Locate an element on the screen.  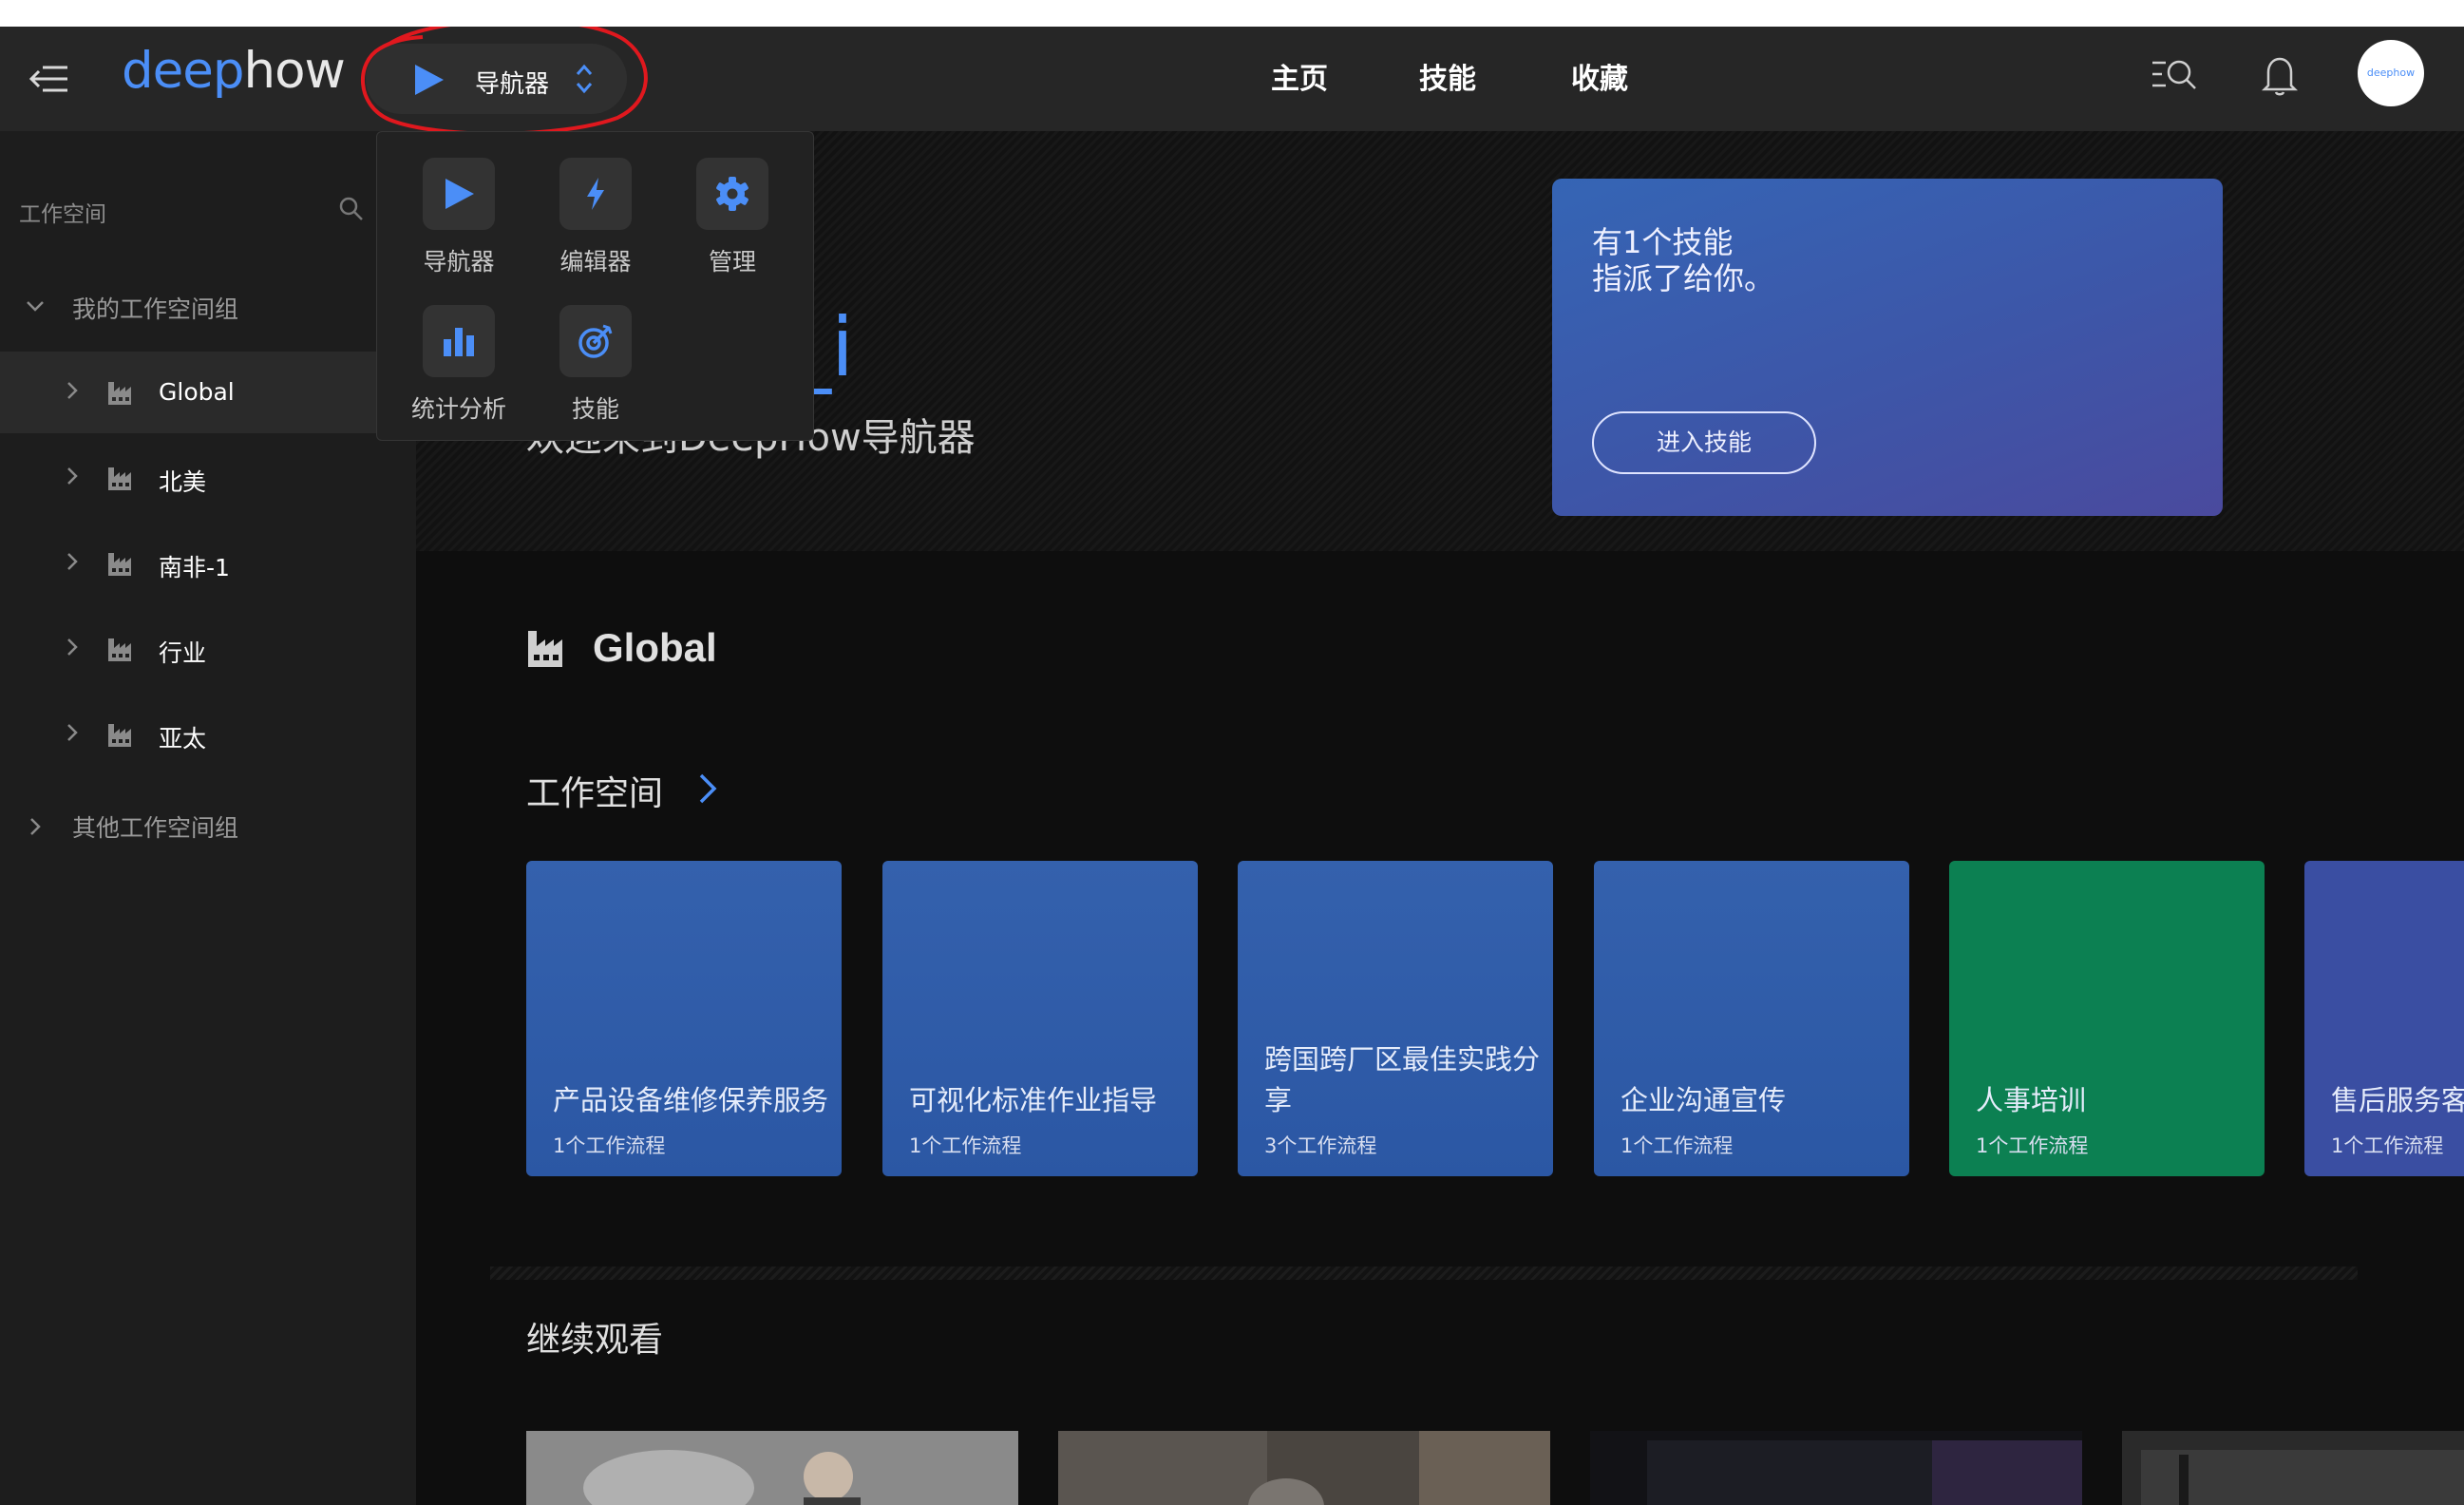
bar-chart-icon is located at coordinates (459, 342).